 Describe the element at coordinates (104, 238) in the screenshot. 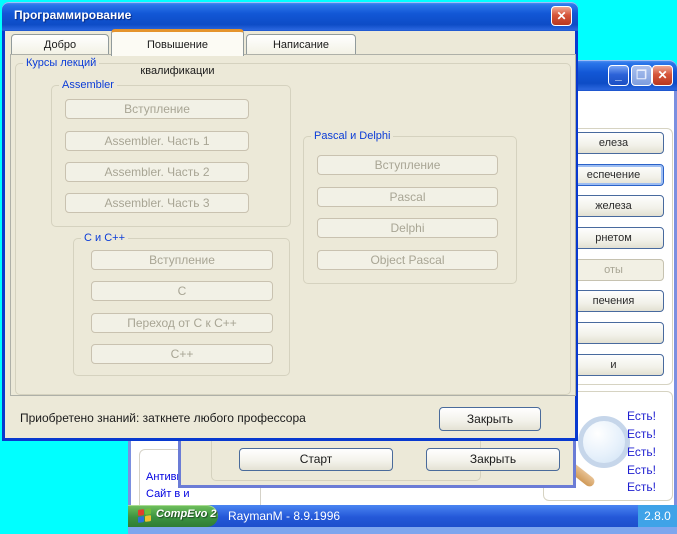

I see `c-group-label: С и С++` at that location.